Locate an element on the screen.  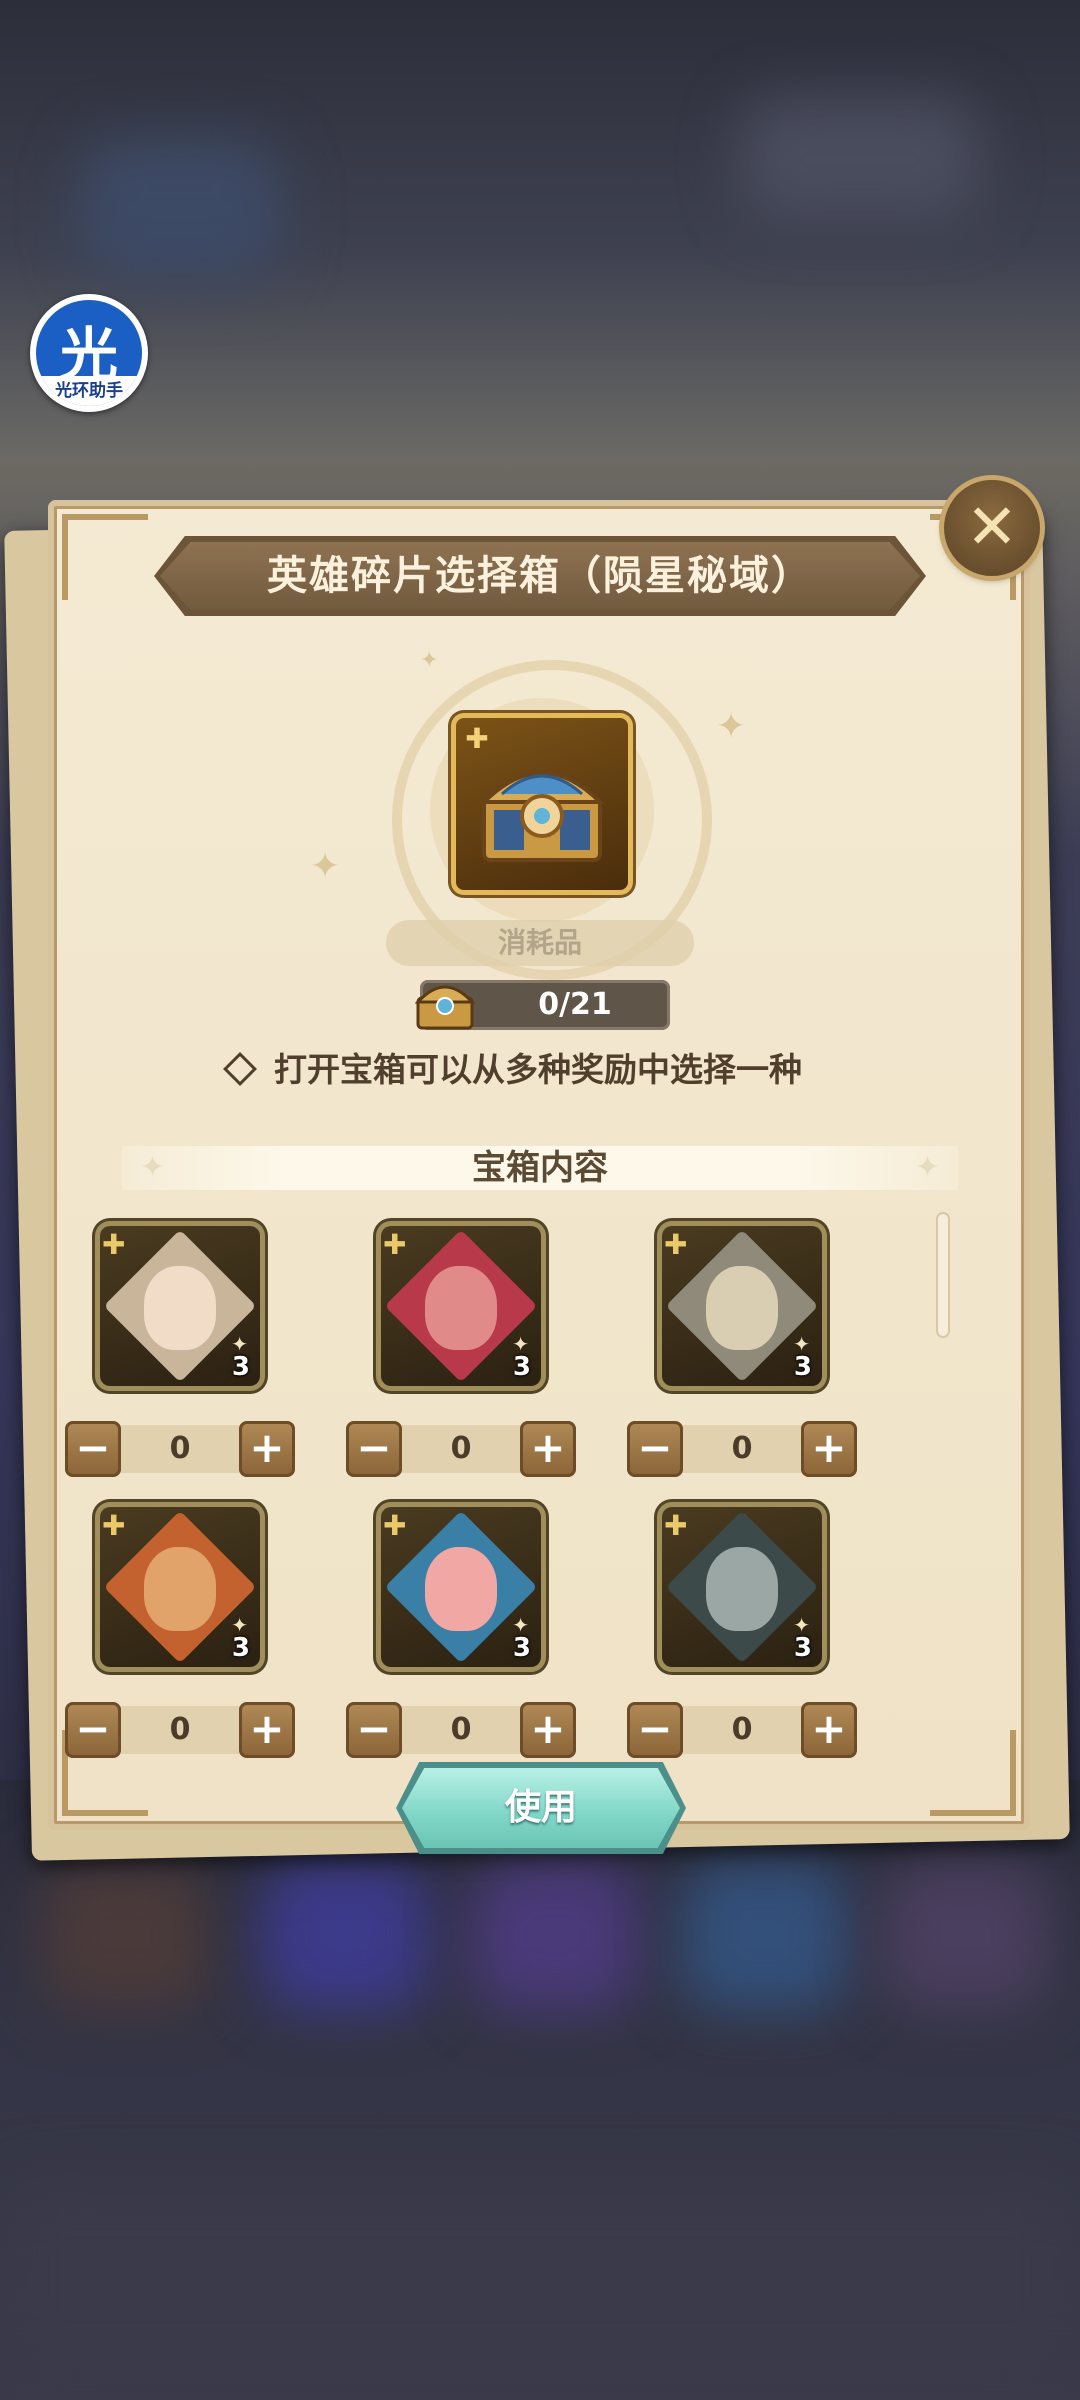
item-type-label: 消耗品 is located at coordinates (540, 943).